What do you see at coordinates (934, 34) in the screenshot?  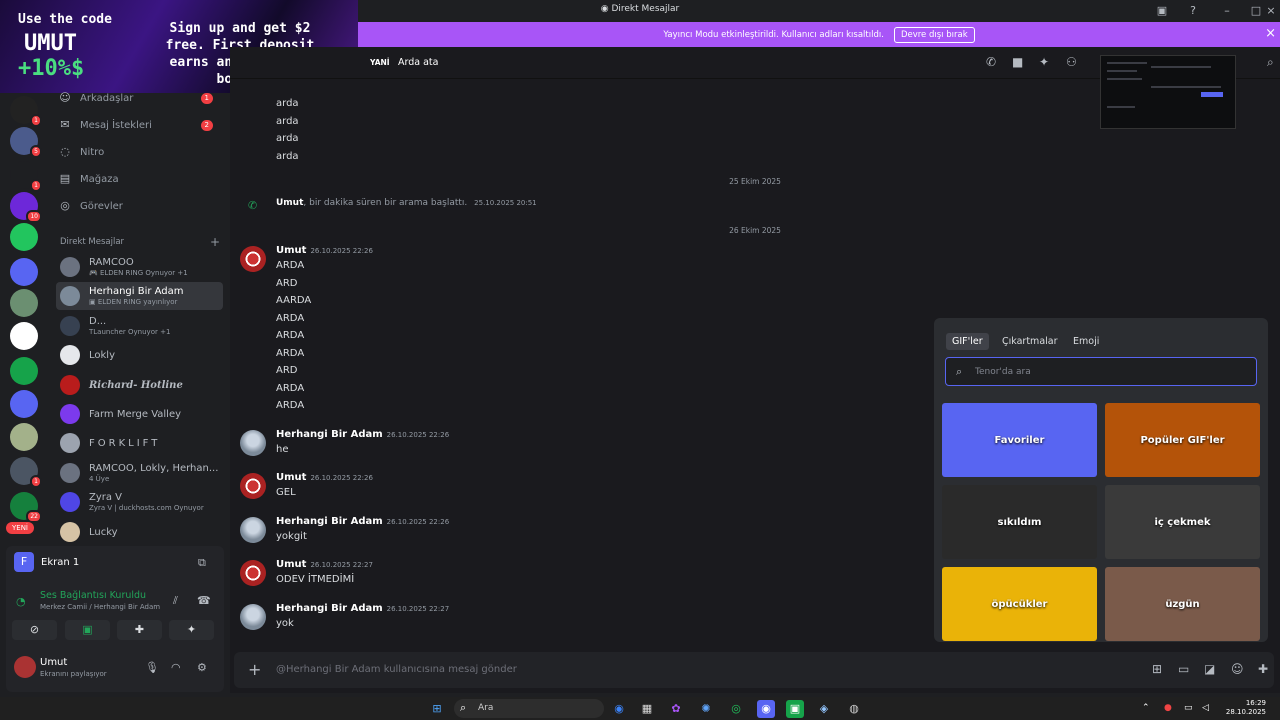 I see `disable-streamer-mode-button: Devre dışı bırak` at bounding box center [934, 34].